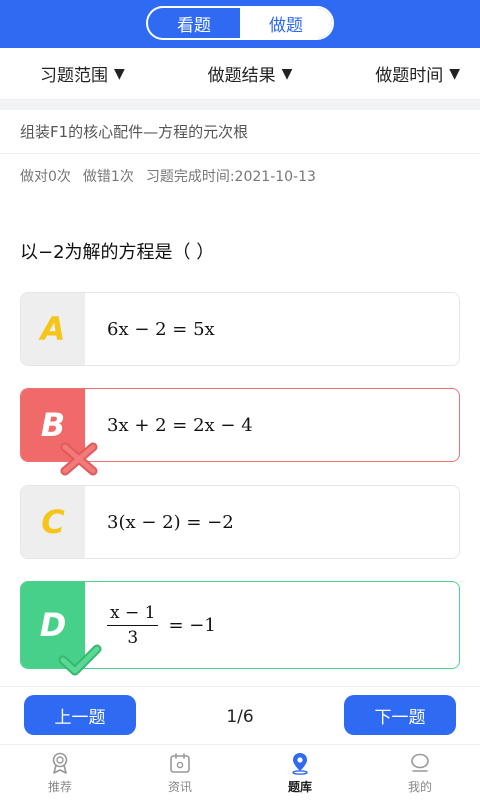  What do you see at coordinates (240, 715) in the screenshot?
I see `question-navigation: 上一题 1/6 下一题` at bounding box center [240, 715].